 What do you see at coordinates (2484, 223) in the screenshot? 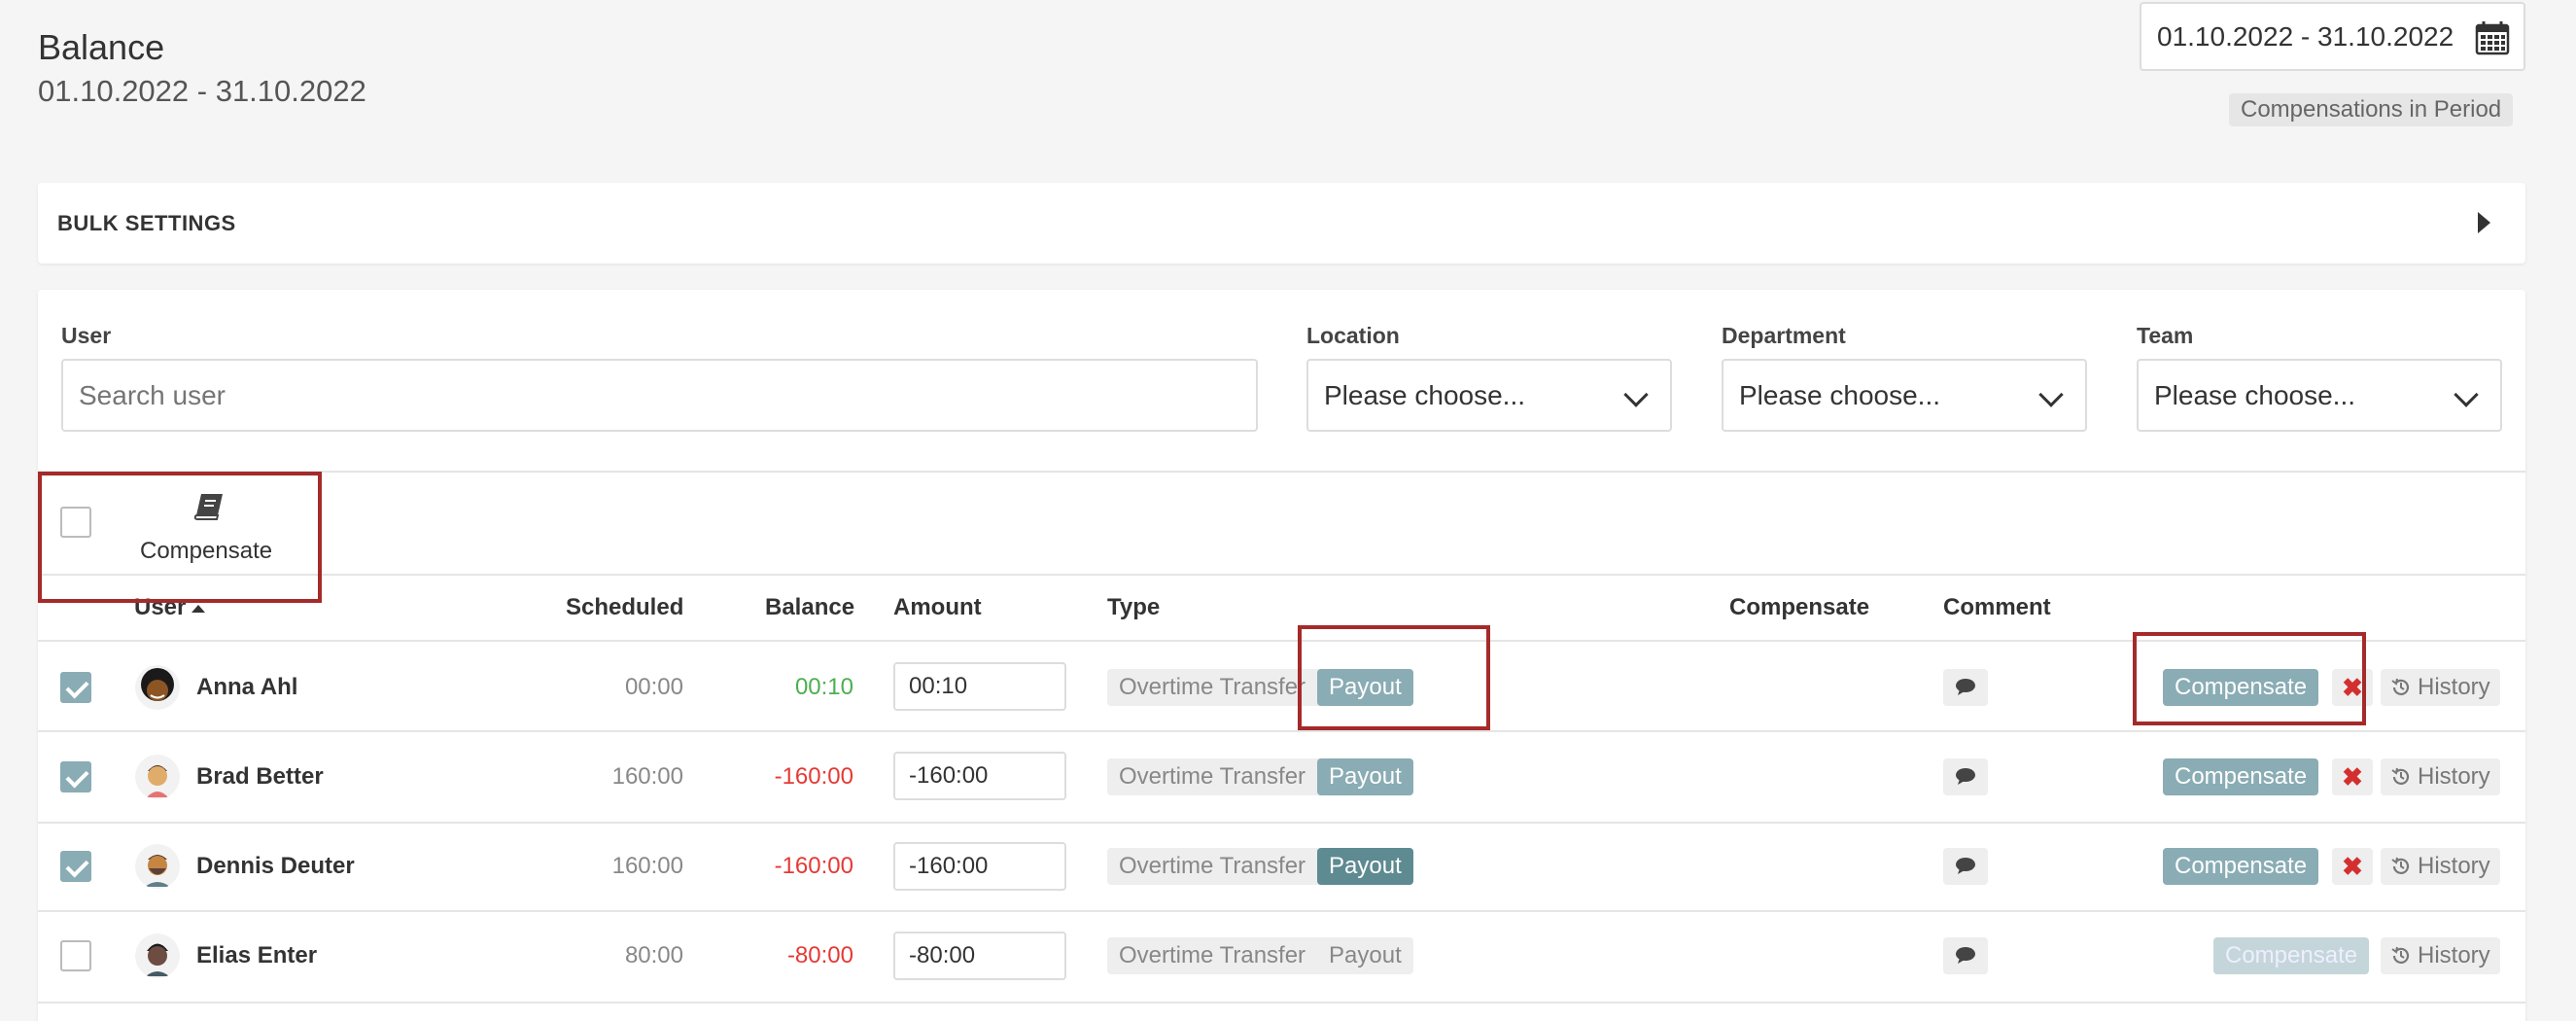
I see `caret-right-icon` at bounding box center [2484, 223].